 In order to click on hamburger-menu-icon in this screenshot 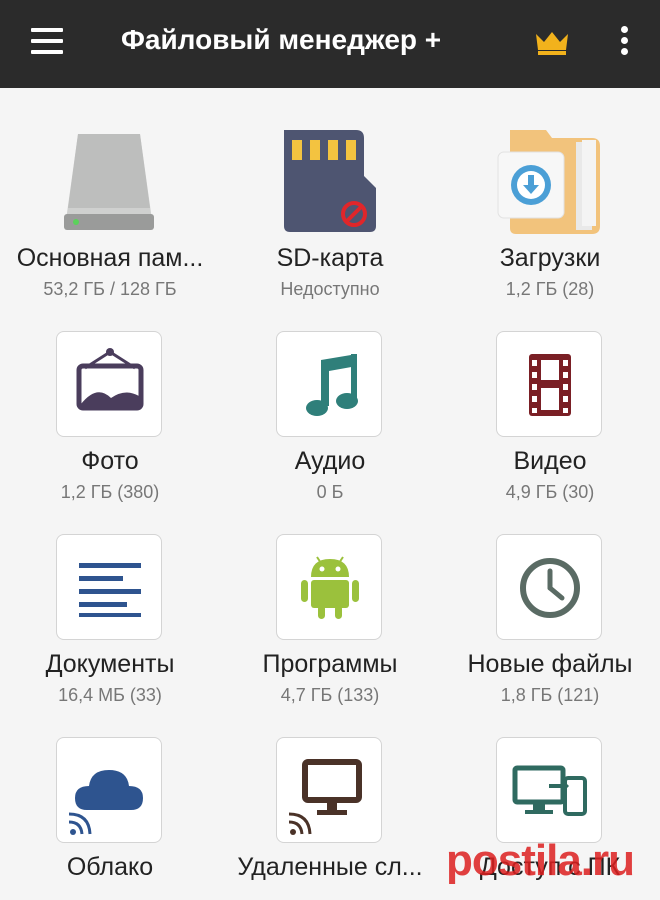, I will do `click(47, 42)`.